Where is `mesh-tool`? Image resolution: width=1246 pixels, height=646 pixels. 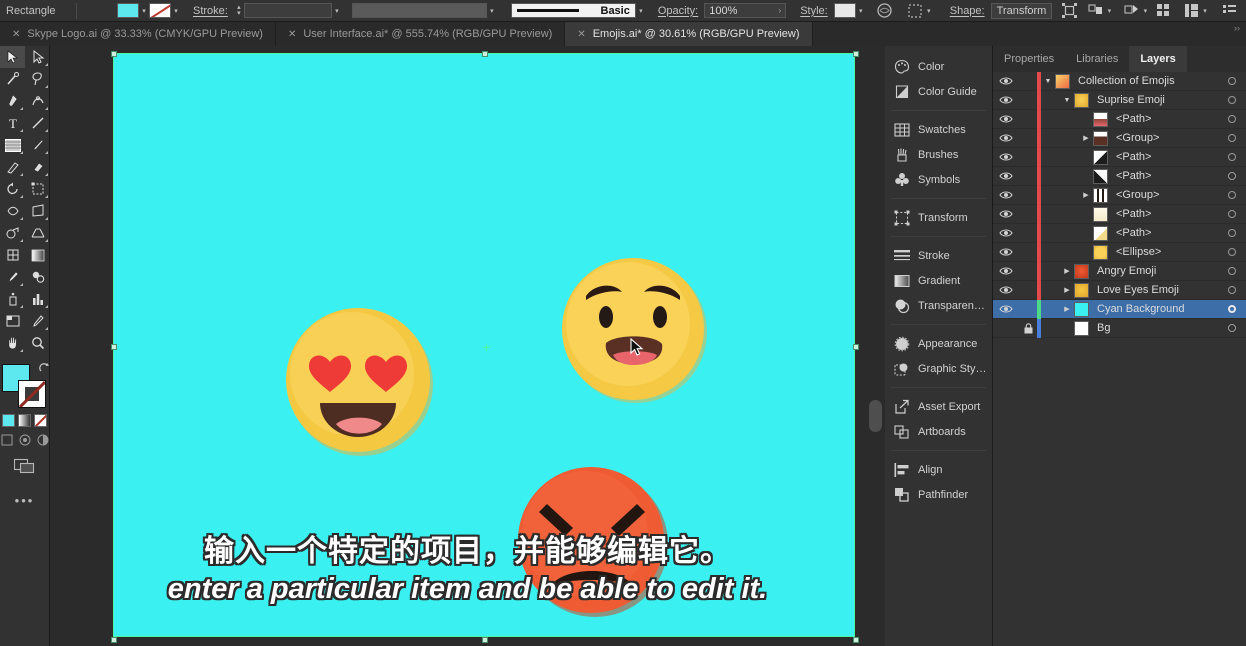 mesh-tool is located at coordinates (12, 255).